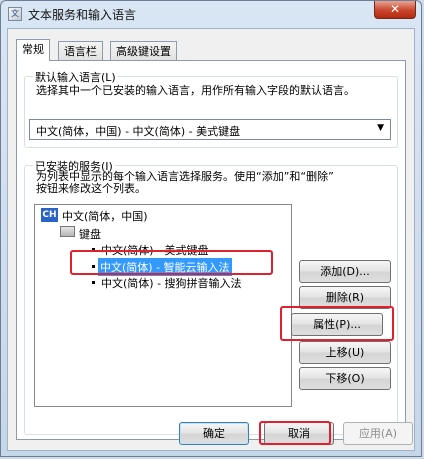 This screenshot has width=424, height=459. I want to click on bullet-icon, so click(93, 282).